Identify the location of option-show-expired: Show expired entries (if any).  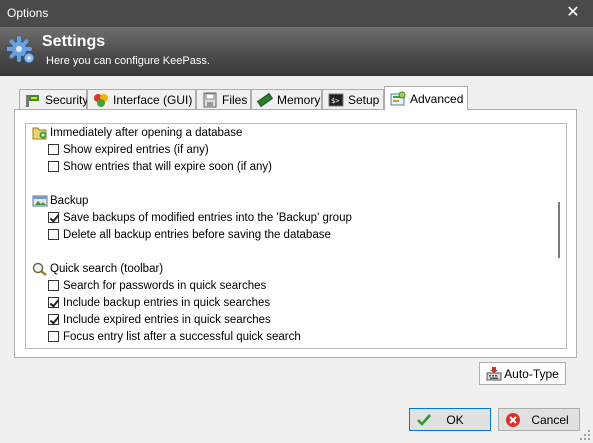
(128, 149).